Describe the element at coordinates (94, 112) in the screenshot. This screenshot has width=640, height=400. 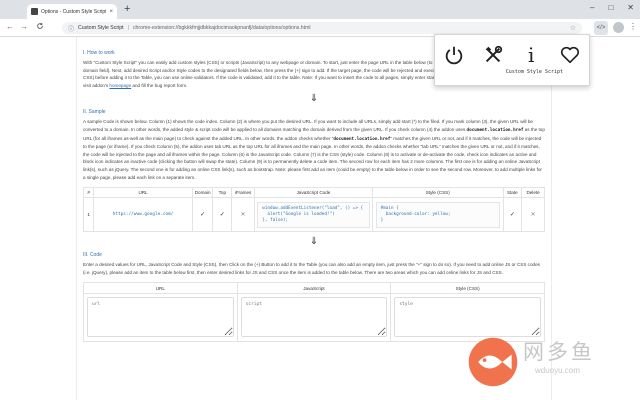
I see `section-sample-title: II. Sample` at that location.